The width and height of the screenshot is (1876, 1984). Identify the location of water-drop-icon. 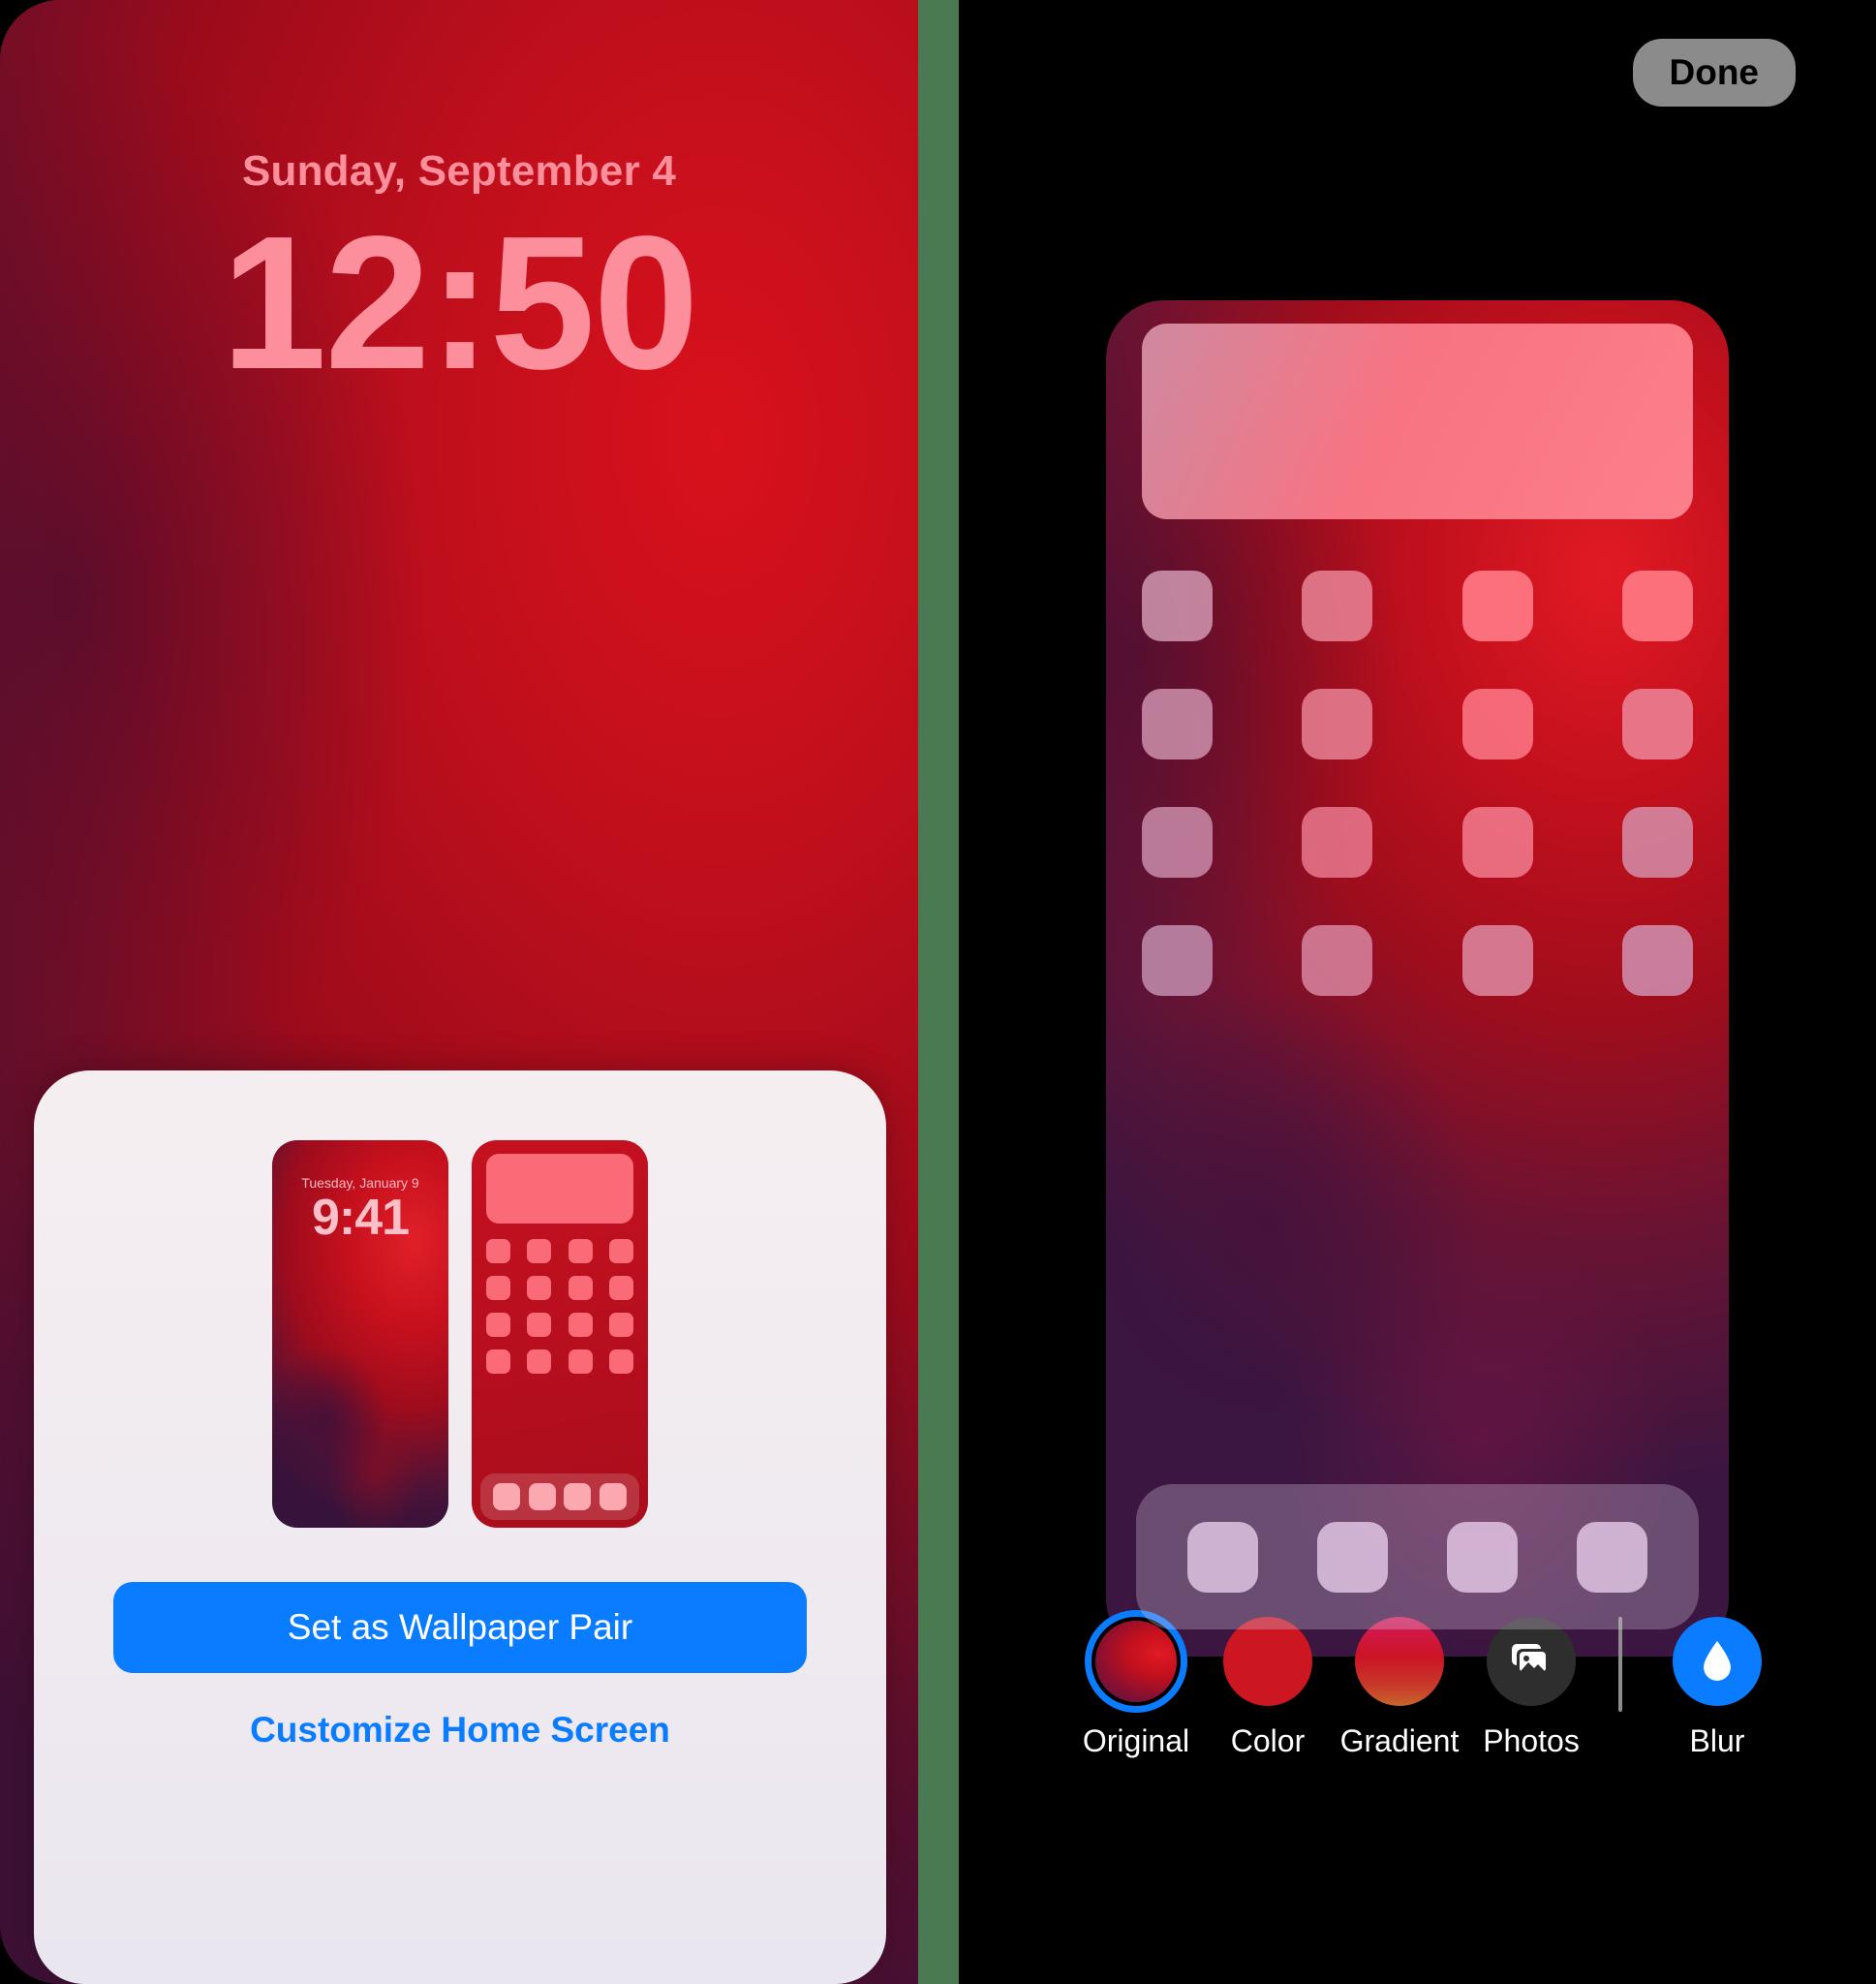
(1718, 1661).